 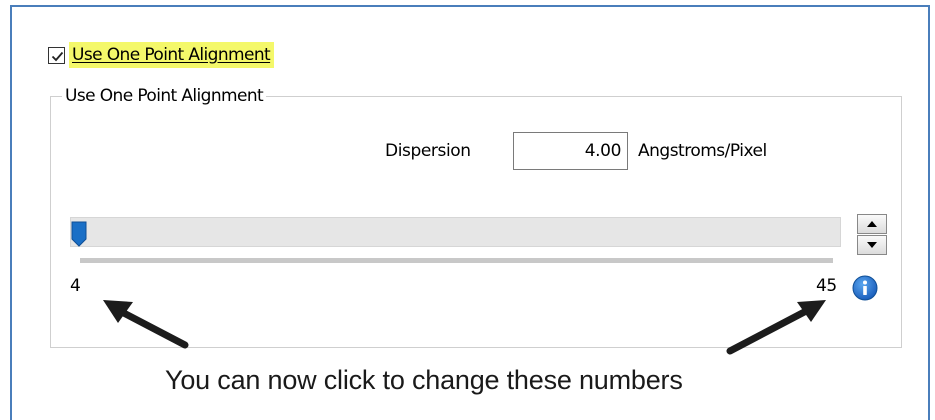 I want to click on check-icon, so click(x=57, y=56).